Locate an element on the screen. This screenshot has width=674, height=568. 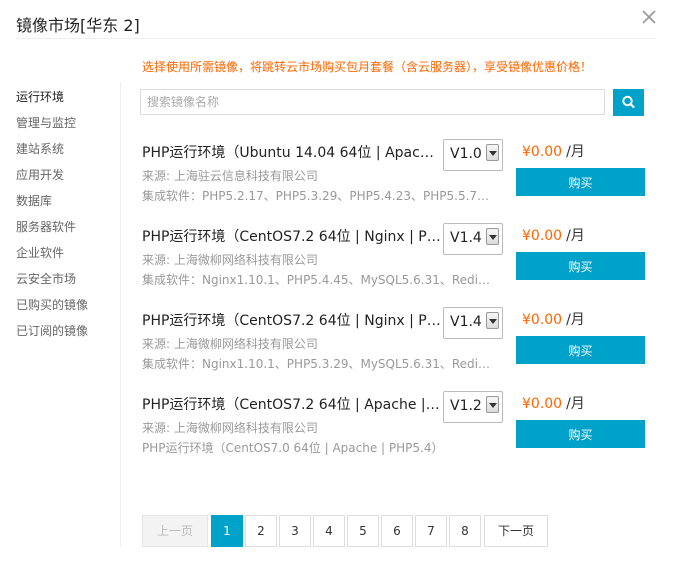
search-button is located at coordinates (628, 102).